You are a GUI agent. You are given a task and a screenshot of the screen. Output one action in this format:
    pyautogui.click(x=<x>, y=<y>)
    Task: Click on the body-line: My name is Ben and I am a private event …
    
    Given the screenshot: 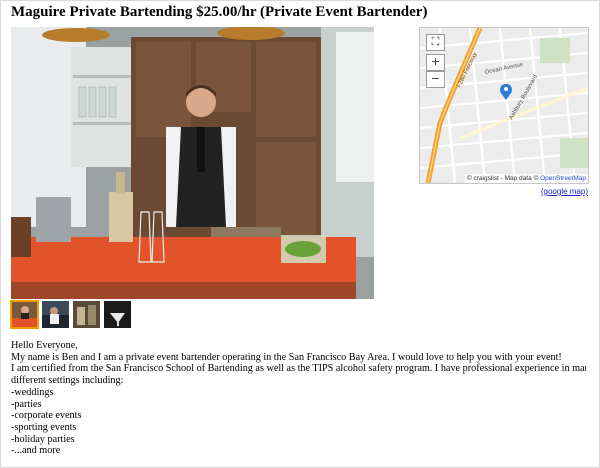 What is the action you would take?
    pyautogui.click(x=286, y=357)
    